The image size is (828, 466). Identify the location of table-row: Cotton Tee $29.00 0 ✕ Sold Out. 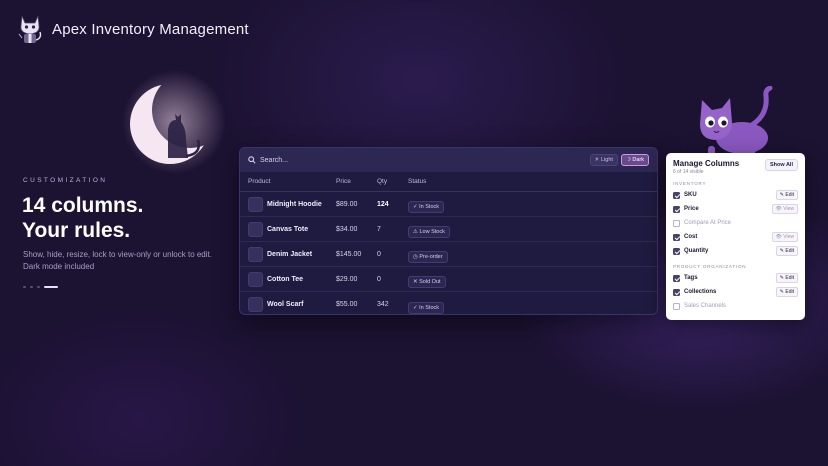
(448, 279).